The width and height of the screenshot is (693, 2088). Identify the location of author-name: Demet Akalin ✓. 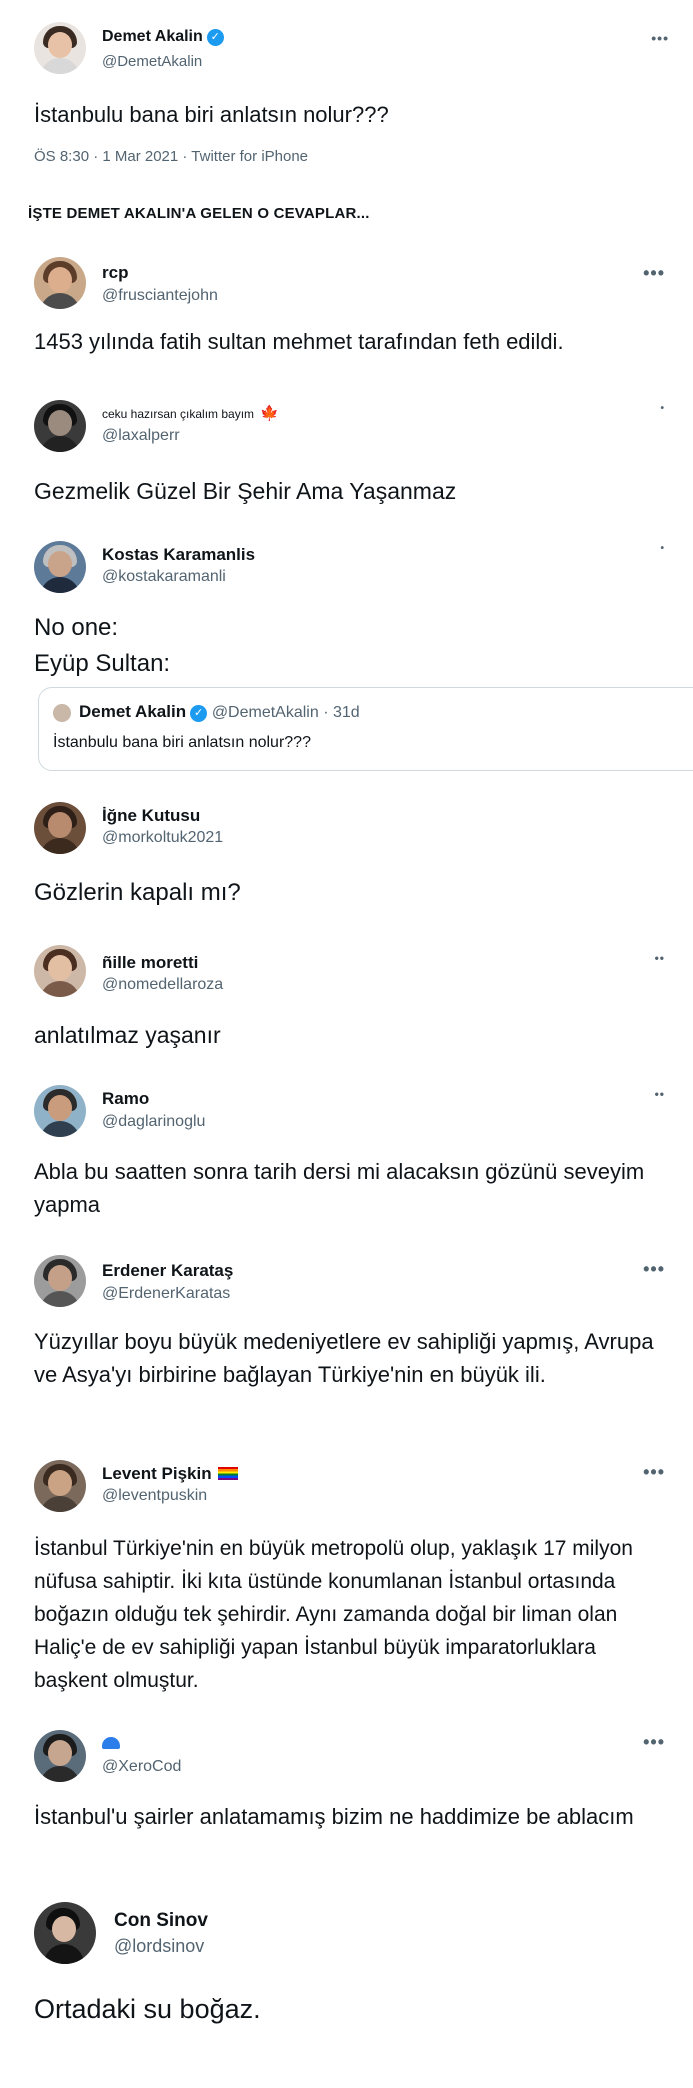
(163, 37).